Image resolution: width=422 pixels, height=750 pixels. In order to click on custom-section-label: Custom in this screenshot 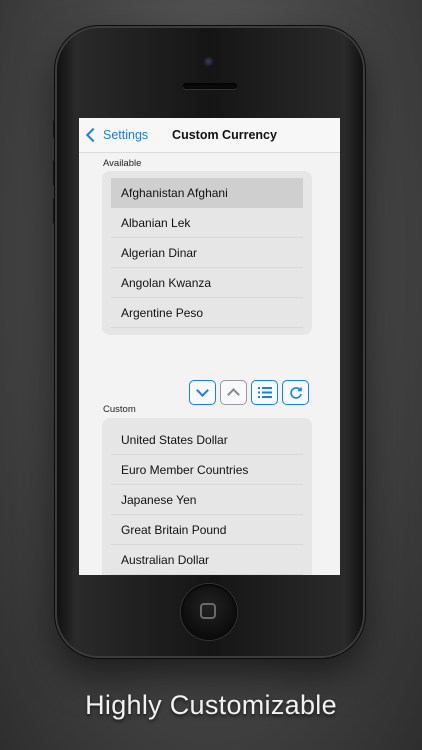, I will do `click(119, 409)`.